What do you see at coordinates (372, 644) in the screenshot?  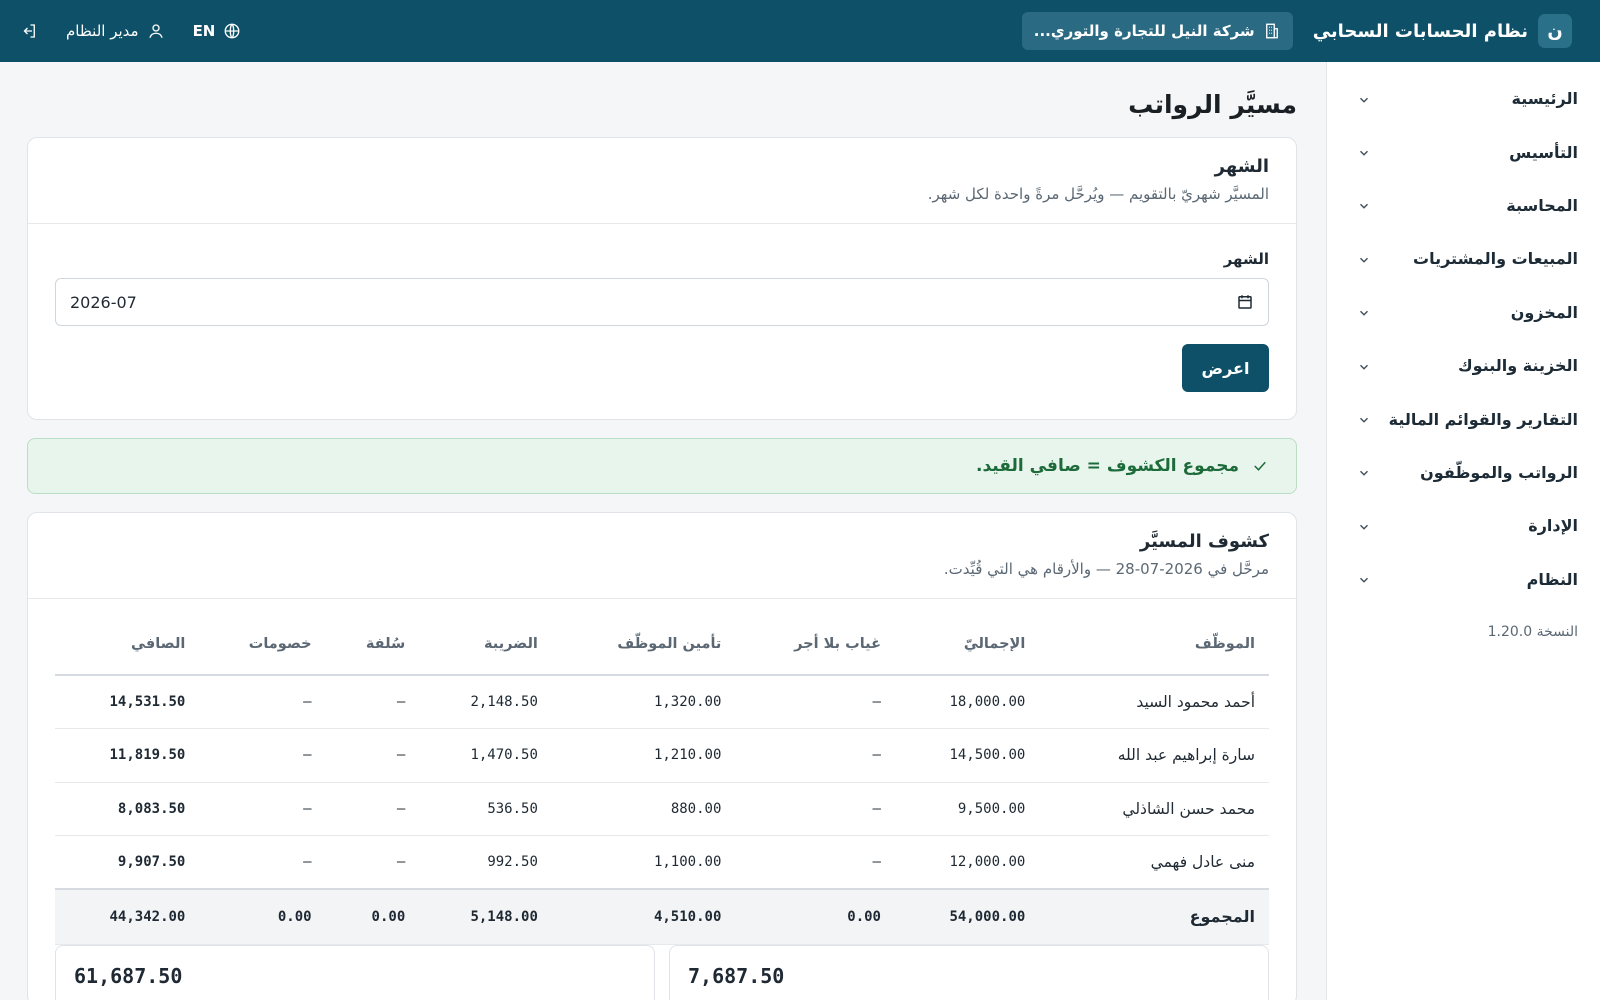 I see `col-advance: سُلفة` at bounding box center [372, 644].